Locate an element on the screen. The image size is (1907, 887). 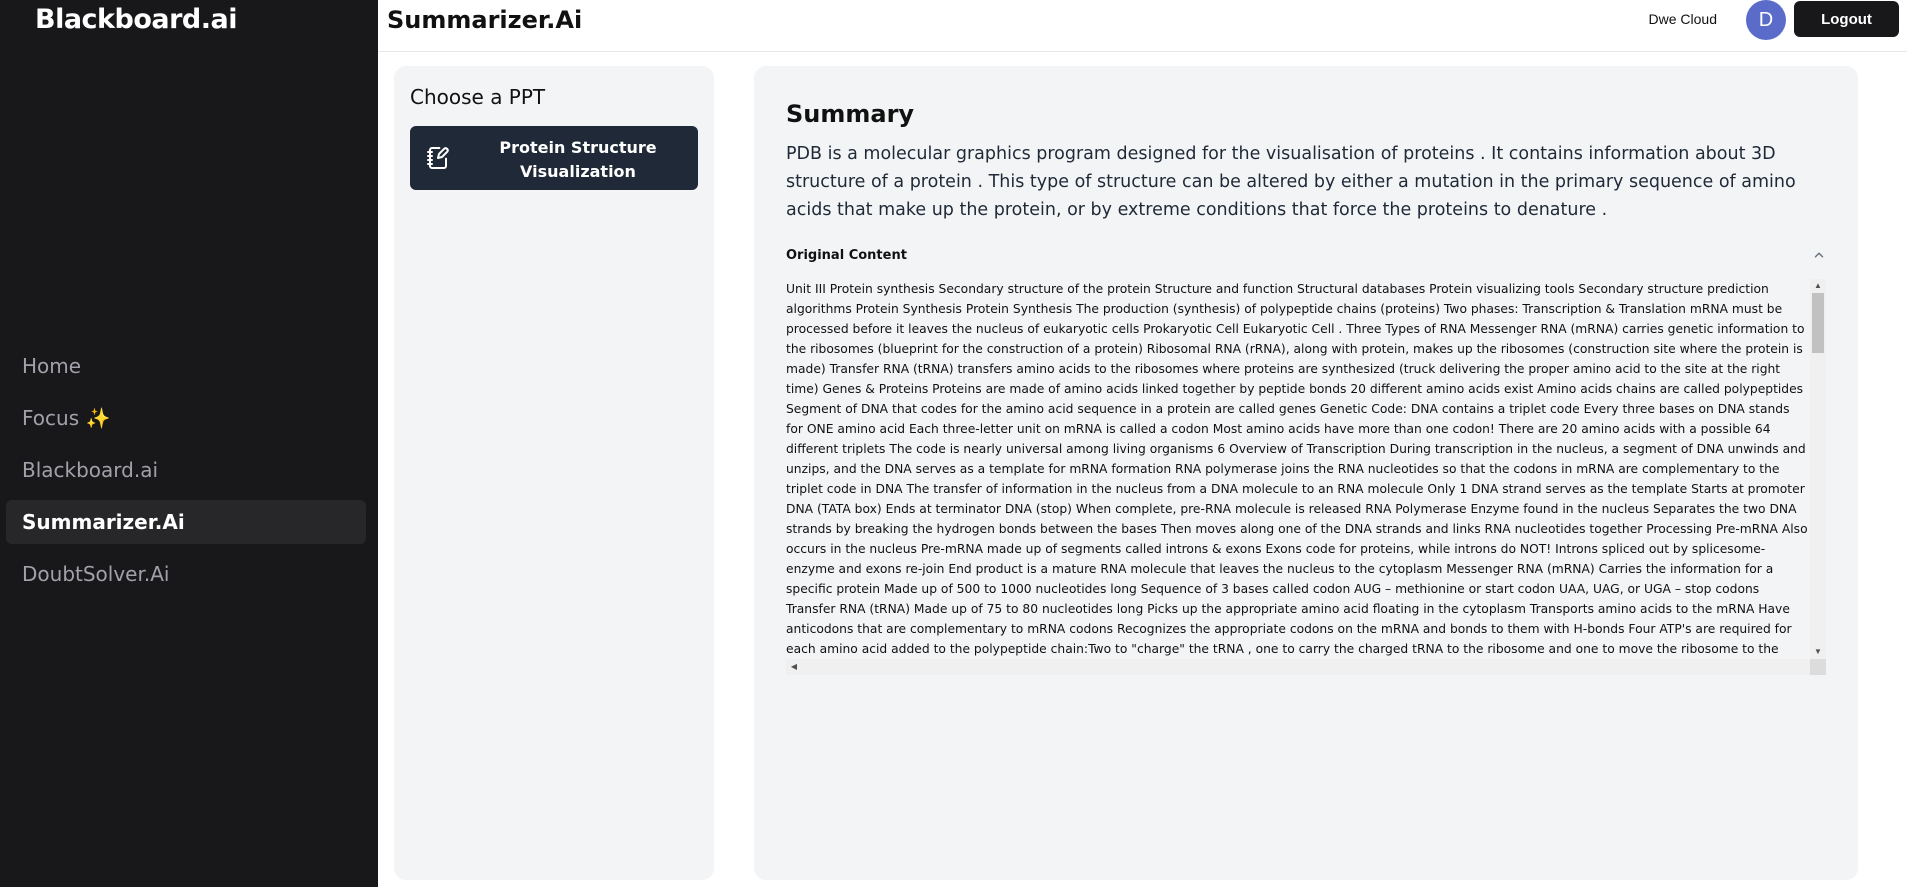
ppt-heading: Choose a PPT is located at coordinates (478, 97).